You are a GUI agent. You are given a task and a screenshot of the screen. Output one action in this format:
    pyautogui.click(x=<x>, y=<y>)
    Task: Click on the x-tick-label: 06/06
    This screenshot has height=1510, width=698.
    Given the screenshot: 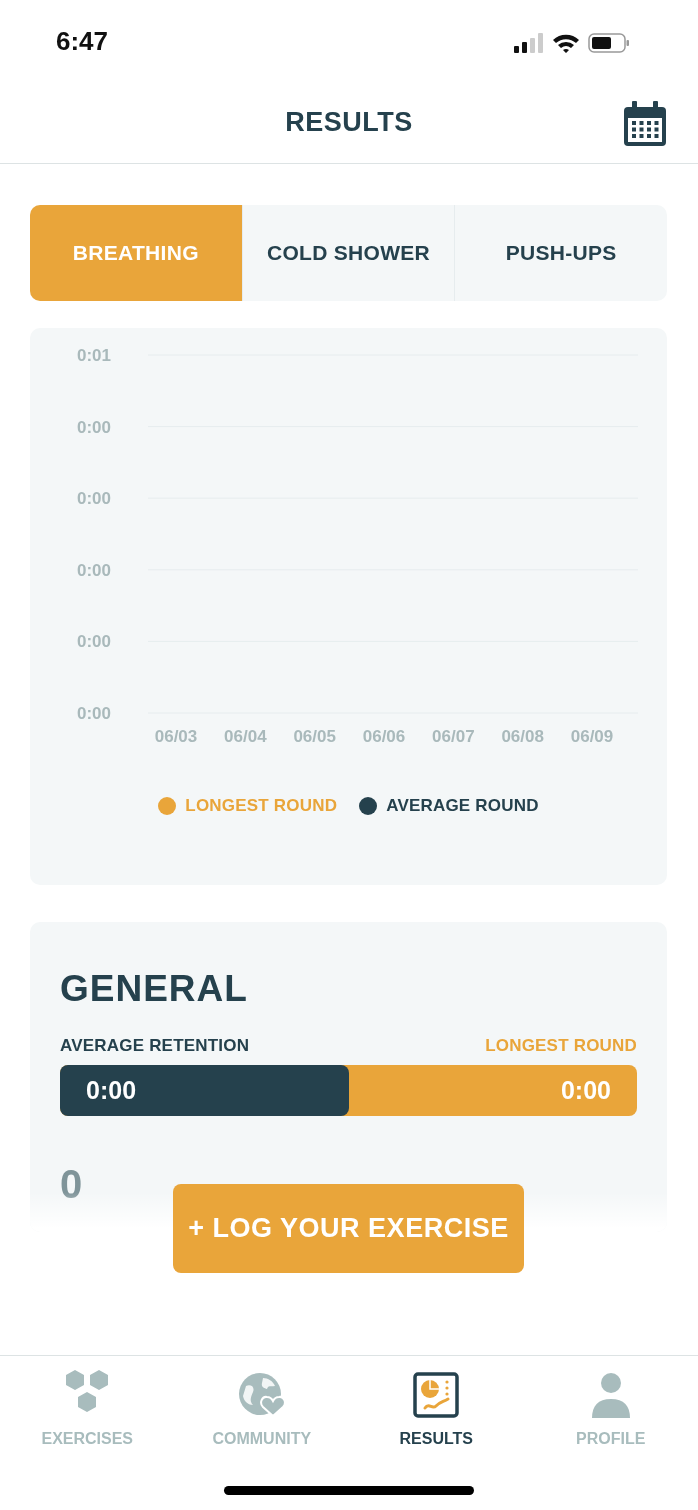 What is the action you would take?
    pyautogui.click(x=384, y=736)
    